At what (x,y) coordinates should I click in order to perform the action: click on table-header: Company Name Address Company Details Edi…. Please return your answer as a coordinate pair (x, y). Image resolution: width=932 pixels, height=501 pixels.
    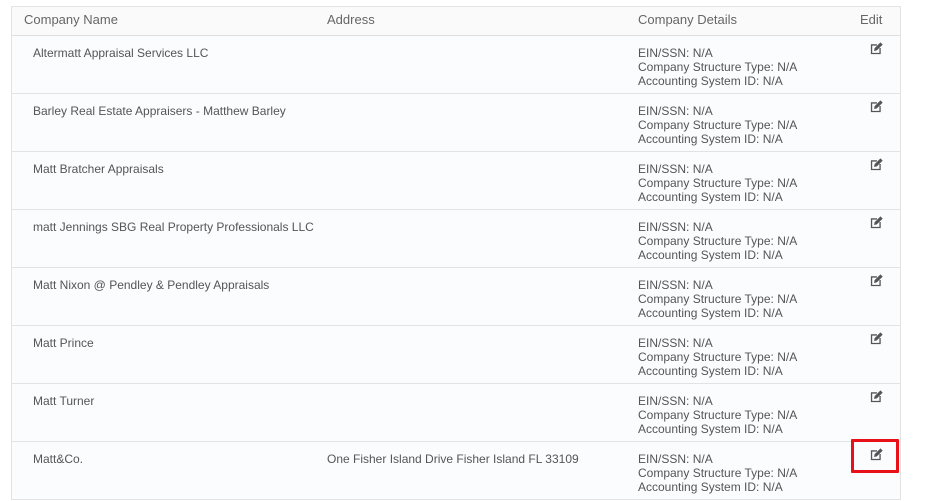
    Looking at the image, I should click on (456, 21).